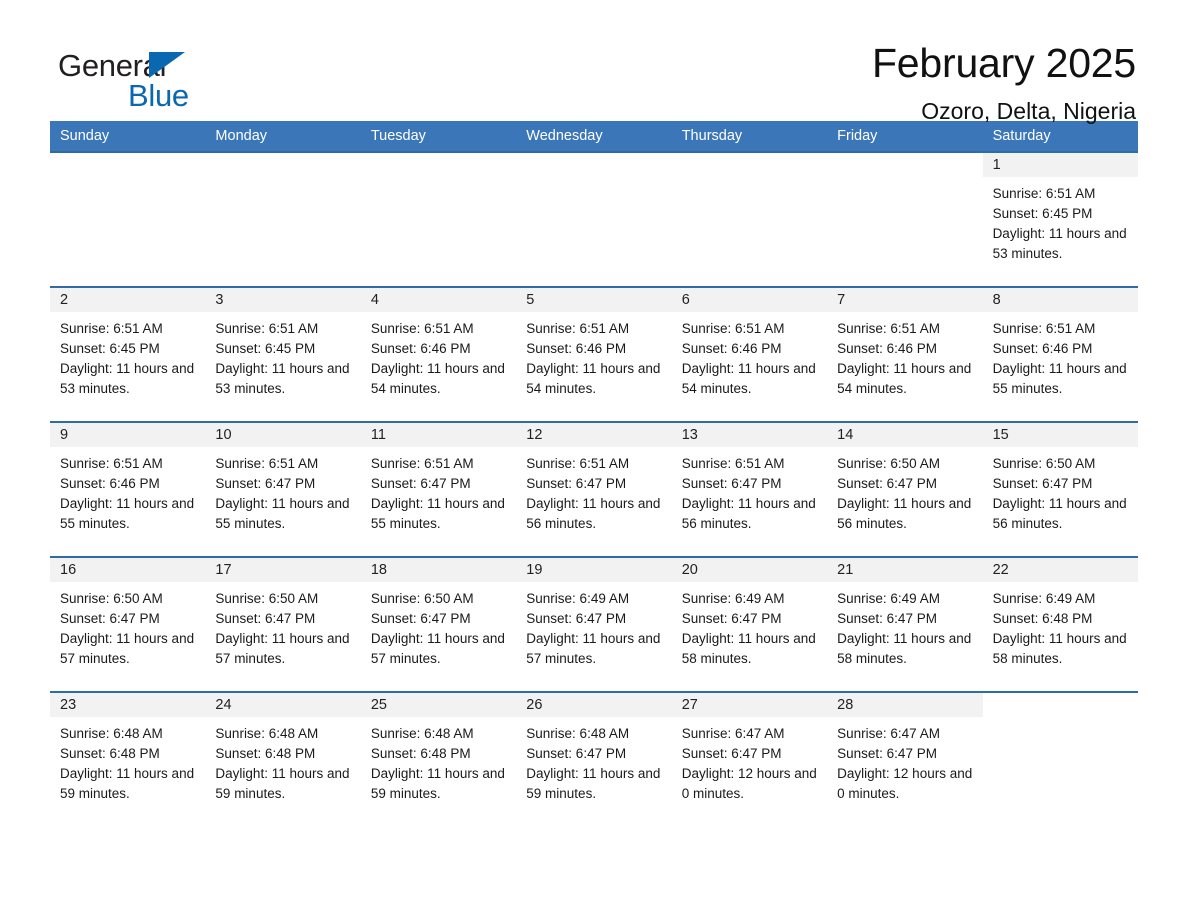 Image resolution: width=1188 pixels, height=918 pixels. Describe the element at coordinates (128, 435) in the screenshot. I see `day-number: 9` at that location.